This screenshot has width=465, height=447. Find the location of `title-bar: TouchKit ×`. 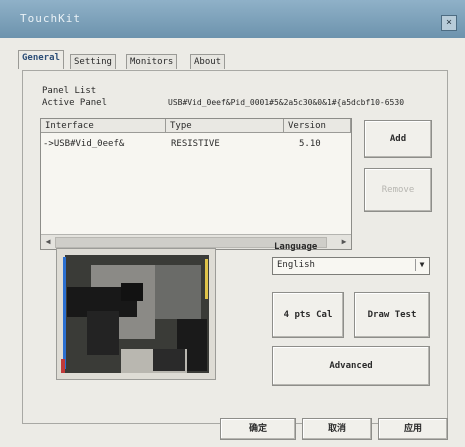

title-bar: TouchKit × is located at coordinates (232, 19).